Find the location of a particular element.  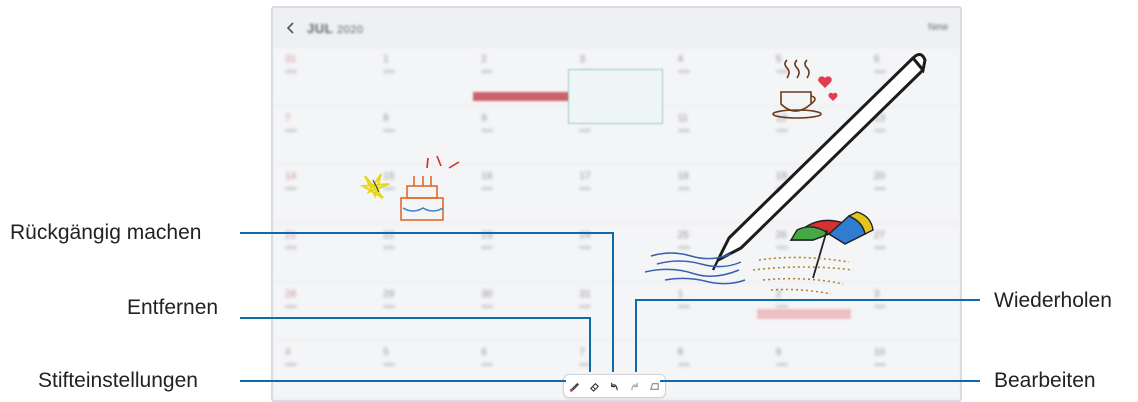

edit-icon is located at coordinates (655, 386).